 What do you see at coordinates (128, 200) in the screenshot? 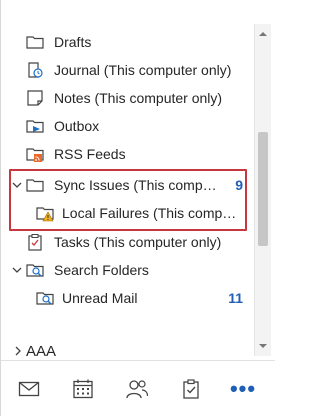
I see `highlight-box` at bounding box center [128, 200].